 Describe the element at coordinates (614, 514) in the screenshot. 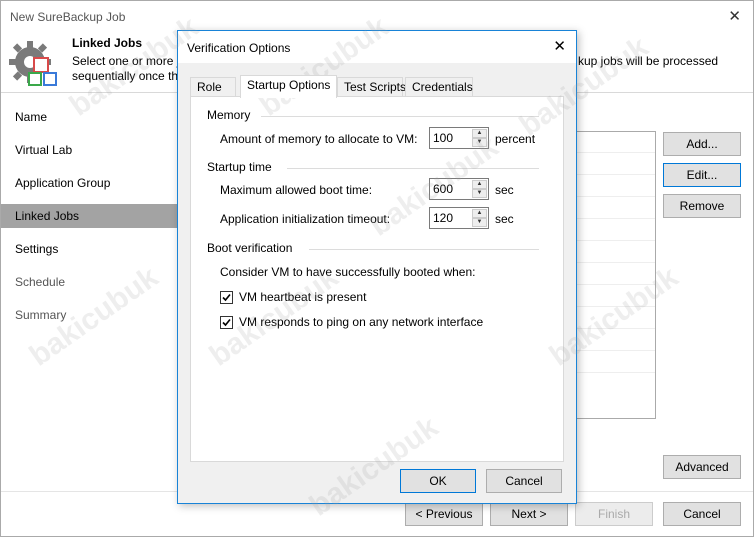

I see `finish-button: Finish` at that location.